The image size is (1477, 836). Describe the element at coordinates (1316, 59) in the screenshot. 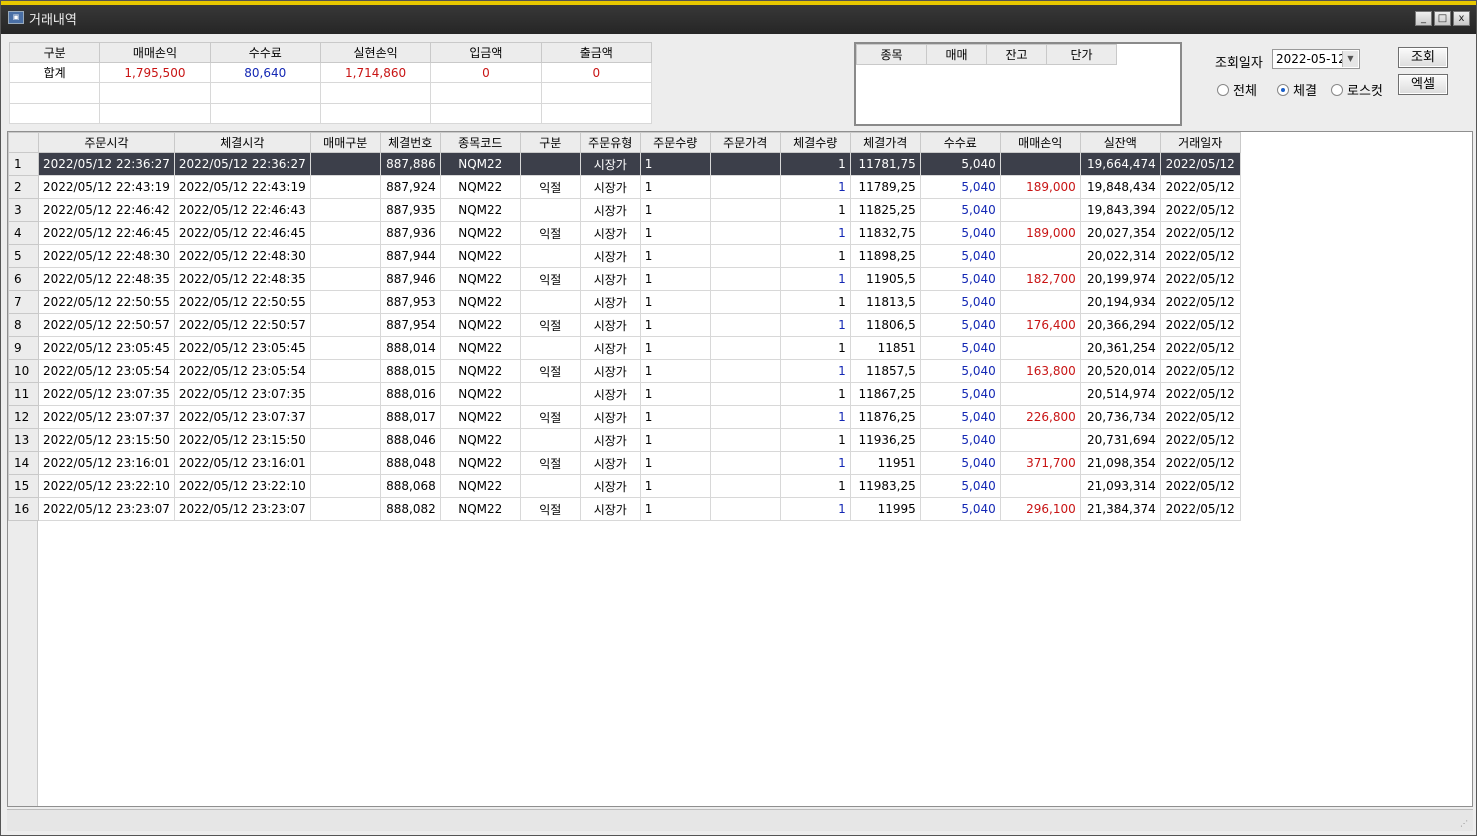

I see `date-picker: 2022-05-12 ▼` at that location.